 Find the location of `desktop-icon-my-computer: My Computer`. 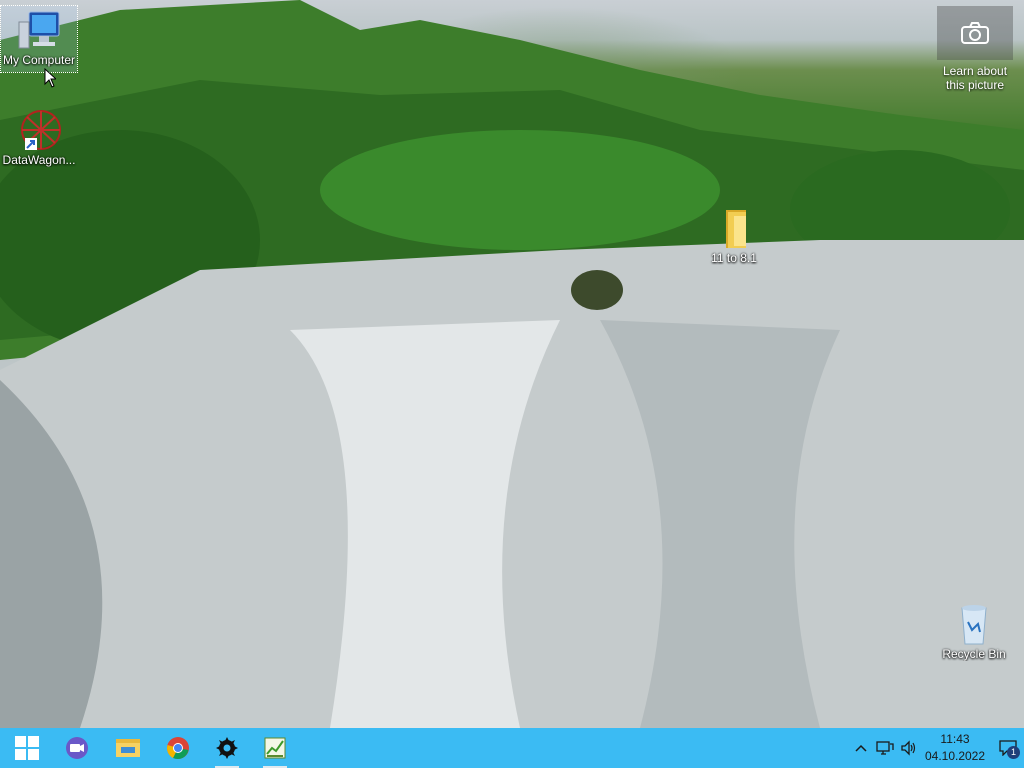

desktop-icon-my-computer: My Computer is located at coordinates (39, 39).